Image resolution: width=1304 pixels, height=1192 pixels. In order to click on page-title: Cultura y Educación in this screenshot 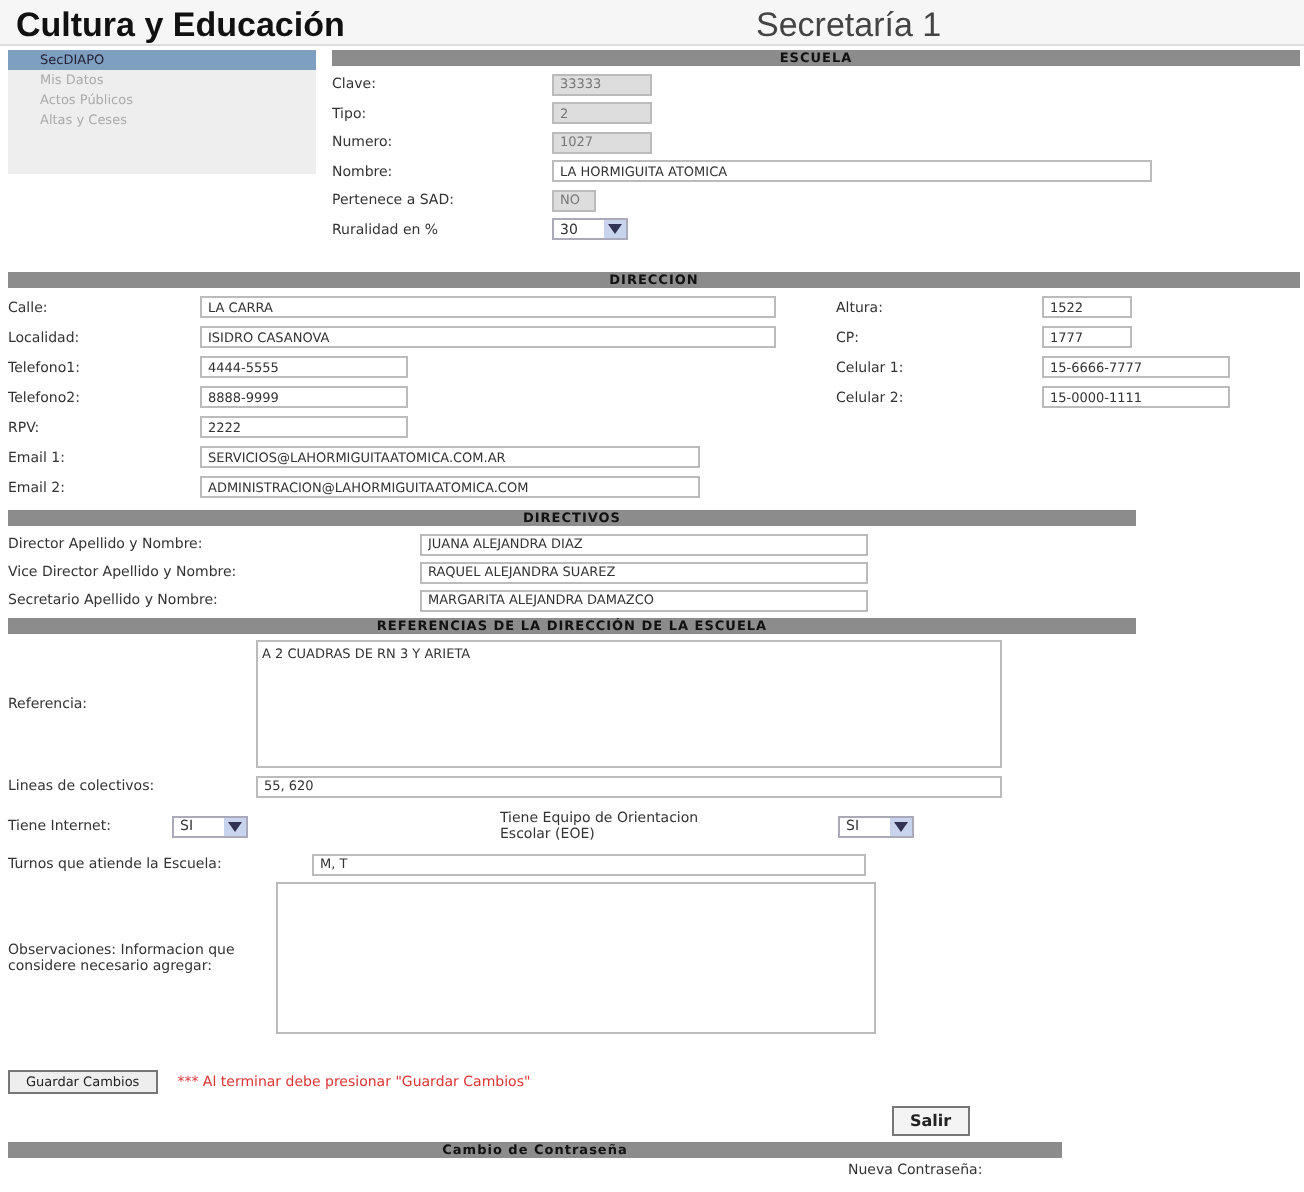, I will do `click(181, 26)`.